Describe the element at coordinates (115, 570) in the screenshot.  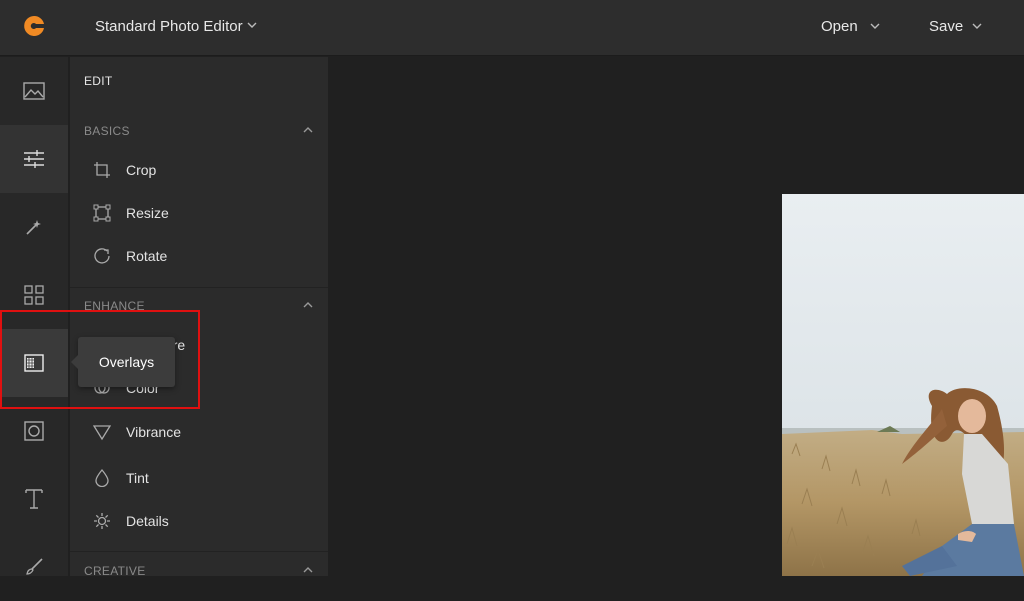
I see `section-header-label: CREATIVE` at that location.